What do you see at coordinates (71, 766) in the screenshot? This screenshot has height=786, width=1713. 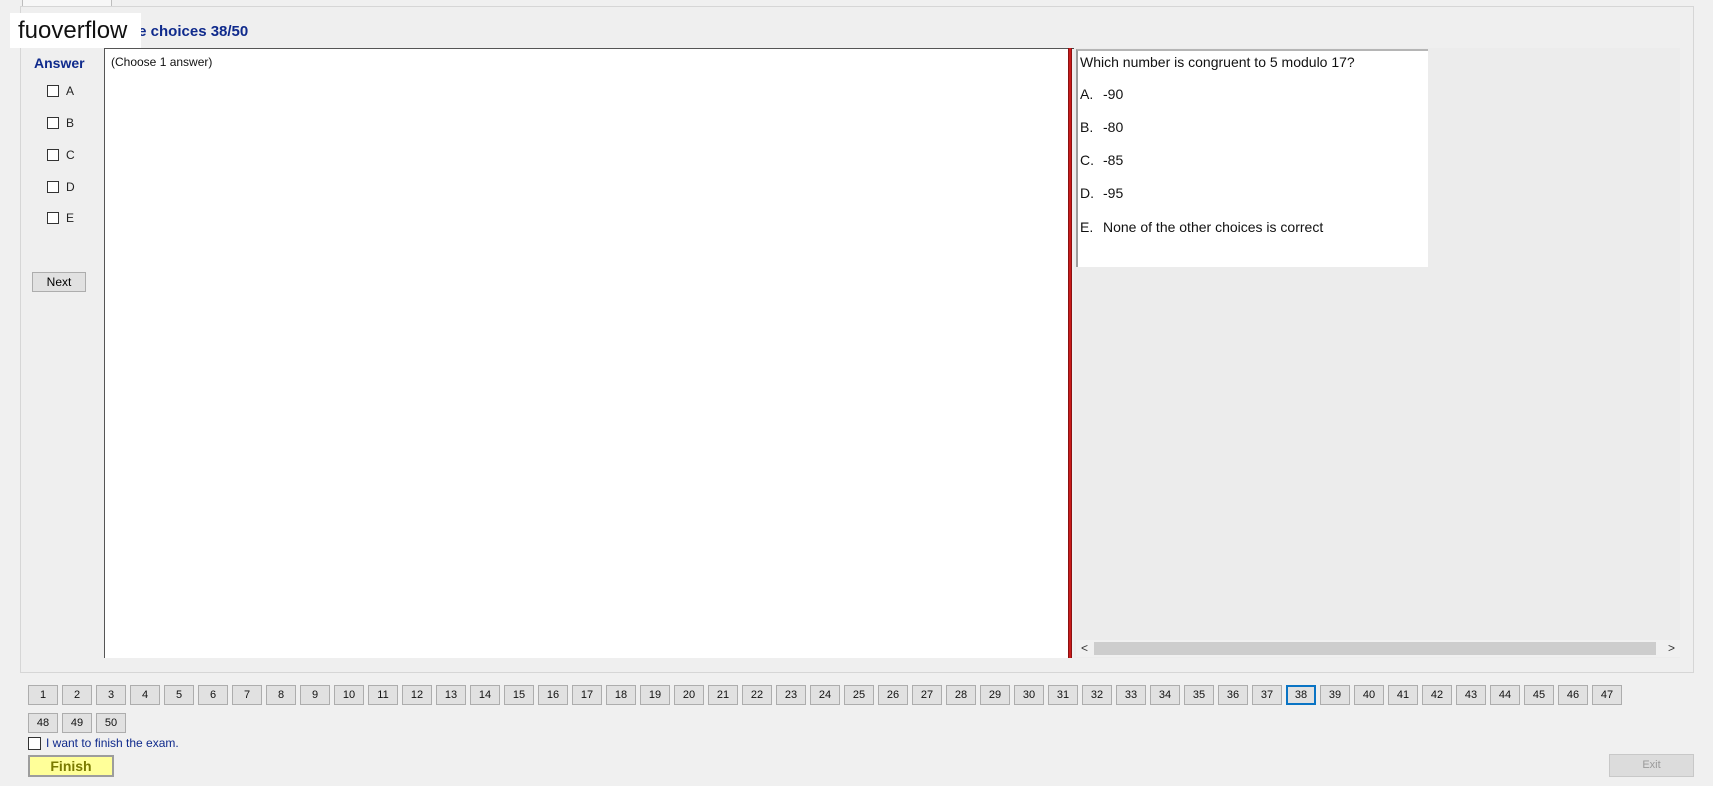 I see `finish-button: Finish` at bounding box center [71, 766].